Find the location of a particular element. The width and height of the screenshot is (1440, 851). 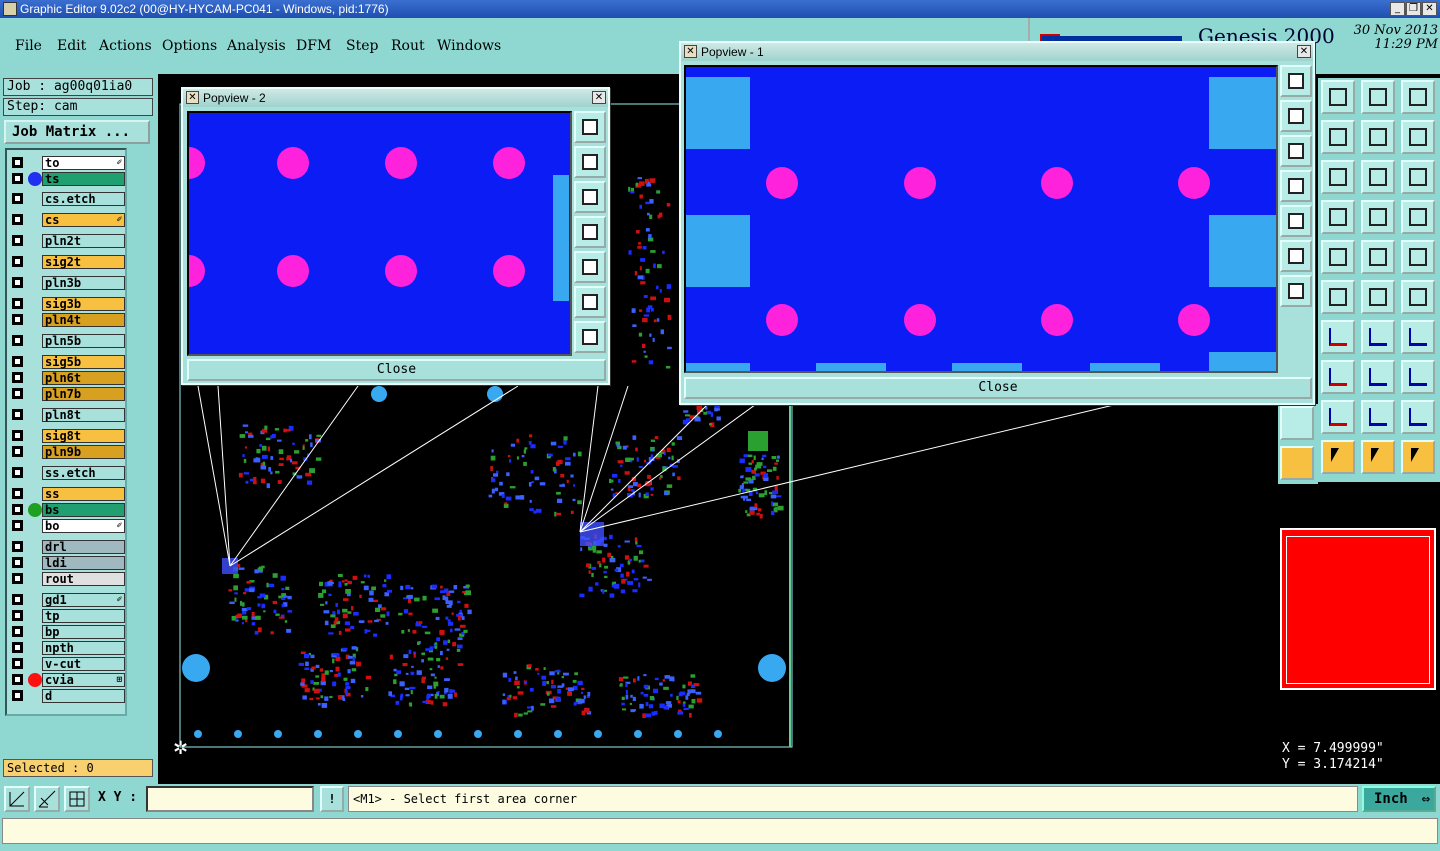

triangle-icon is located at coordinates (1338, 417).